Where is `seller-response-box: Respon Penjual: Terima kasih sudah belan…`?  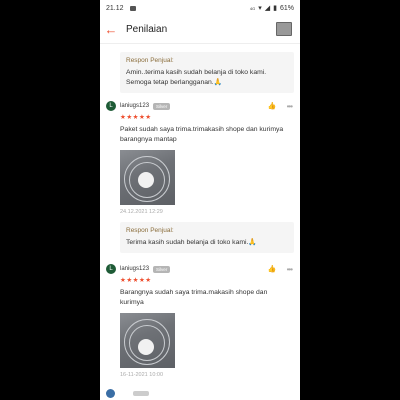 seller-response-box: Respon Penjual: Terima kasih sudah belan… is located at coordinates (207, 237).